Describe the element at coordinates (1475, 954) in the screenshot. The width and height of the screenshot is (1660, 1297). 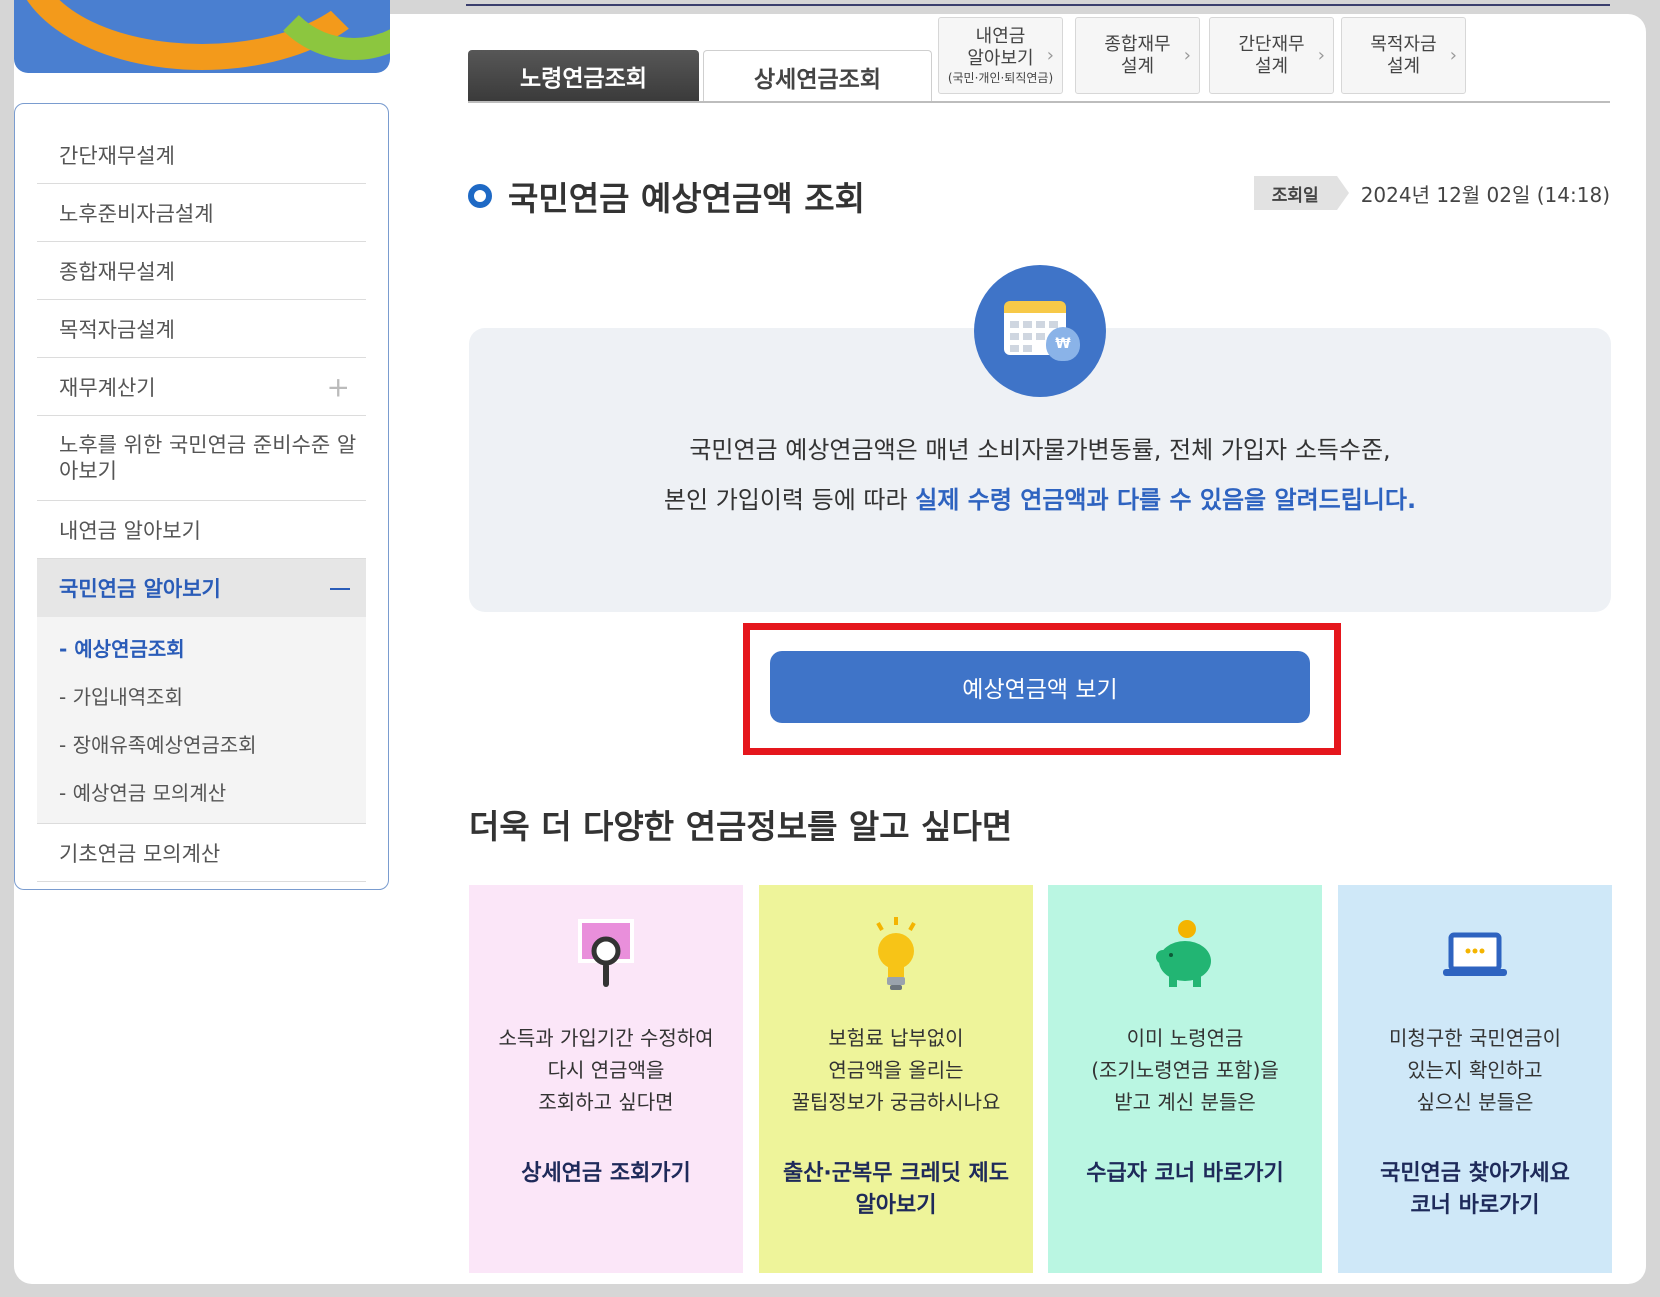
I see `laptop-icon` at that location.